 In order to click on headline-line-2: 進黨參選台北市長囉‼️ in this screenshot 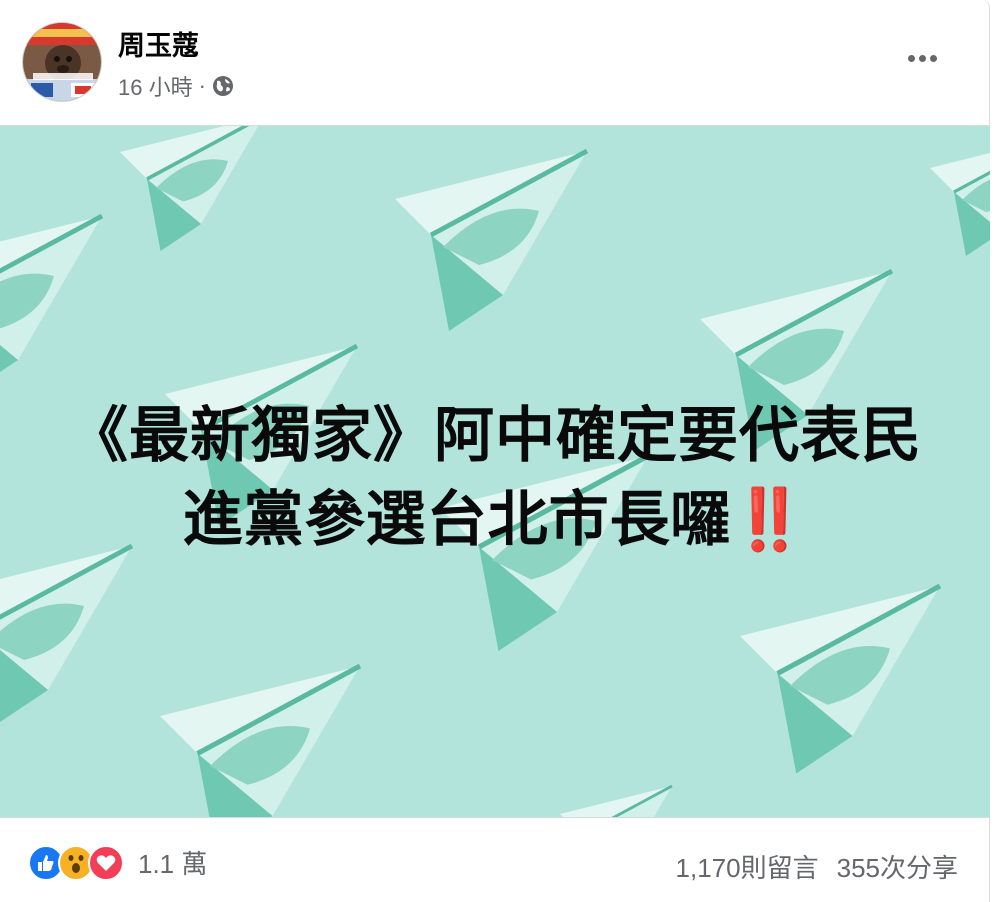, I will do `click(495, 520)`.